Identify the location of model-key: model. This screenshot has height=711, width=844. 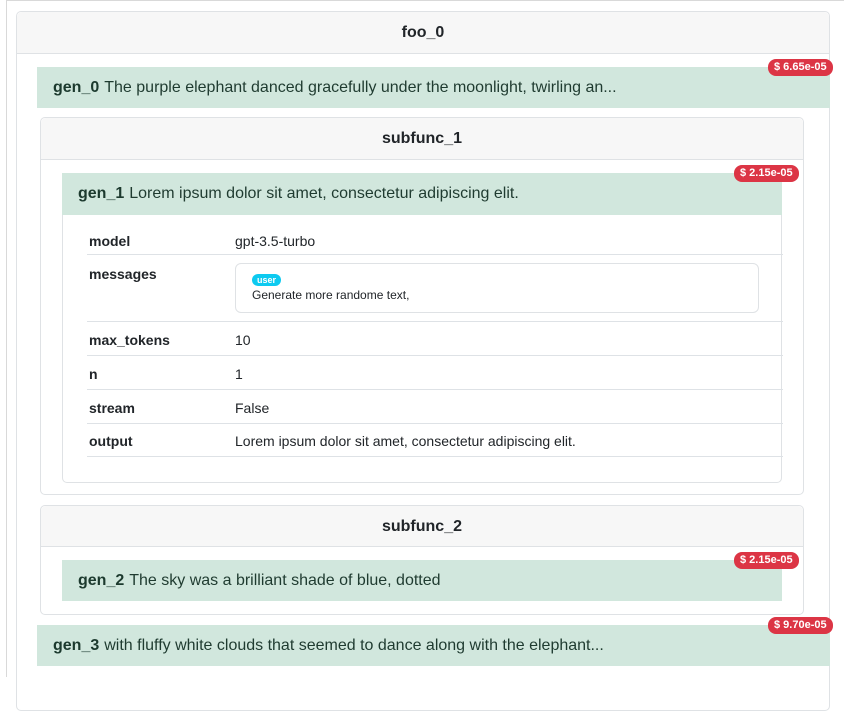
(110, 241).